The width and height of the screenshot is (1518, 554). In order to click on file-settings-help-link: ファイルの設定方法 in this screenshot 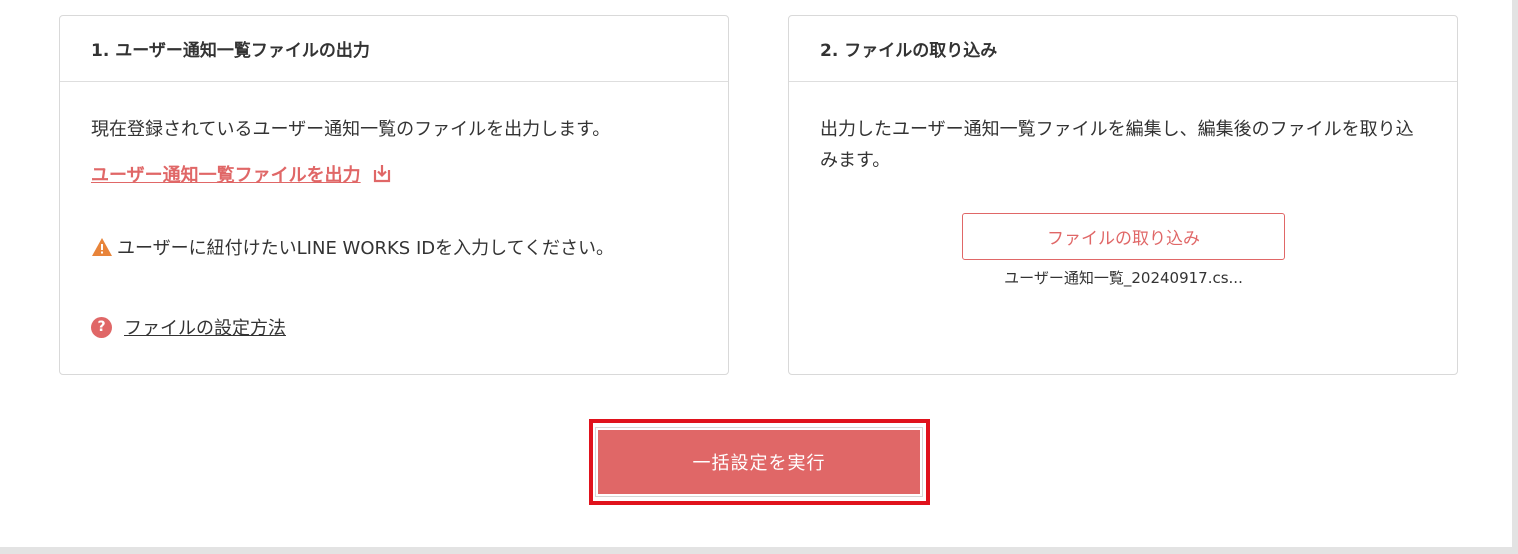, I will do `click(205, 327)`.